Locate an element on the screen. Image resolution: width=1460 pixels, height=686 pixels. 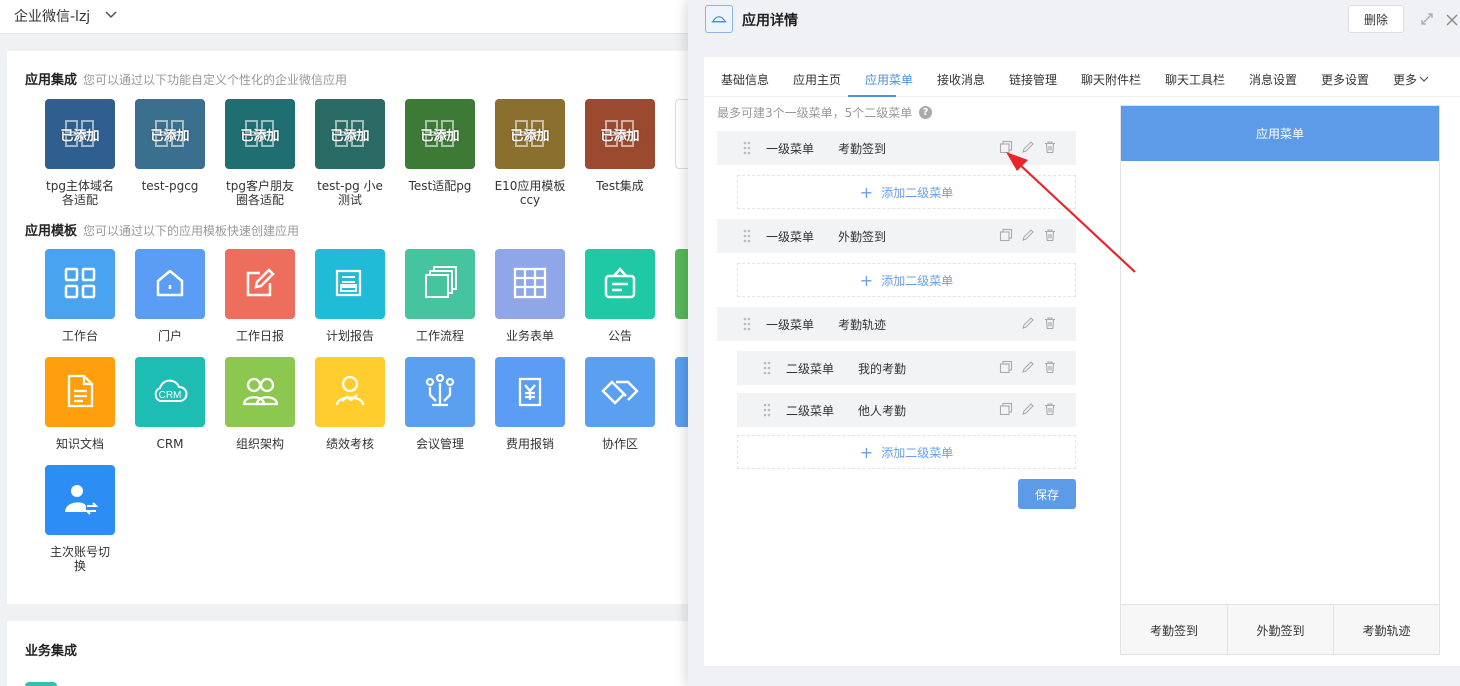
svg-text: CRM is located at coordinates (170, 395).